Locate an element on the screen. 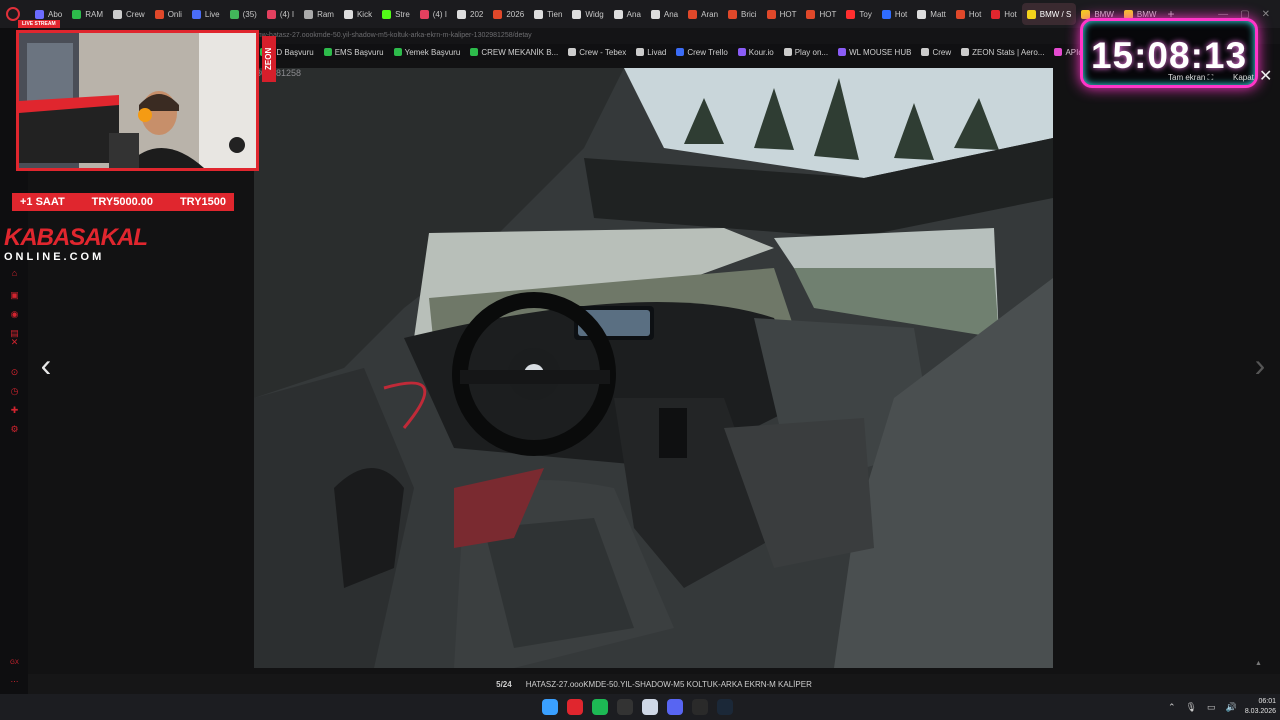 The height and width of the screenshot is (720, 1280). gx-badge: GX is located at coordinates (14, 663).